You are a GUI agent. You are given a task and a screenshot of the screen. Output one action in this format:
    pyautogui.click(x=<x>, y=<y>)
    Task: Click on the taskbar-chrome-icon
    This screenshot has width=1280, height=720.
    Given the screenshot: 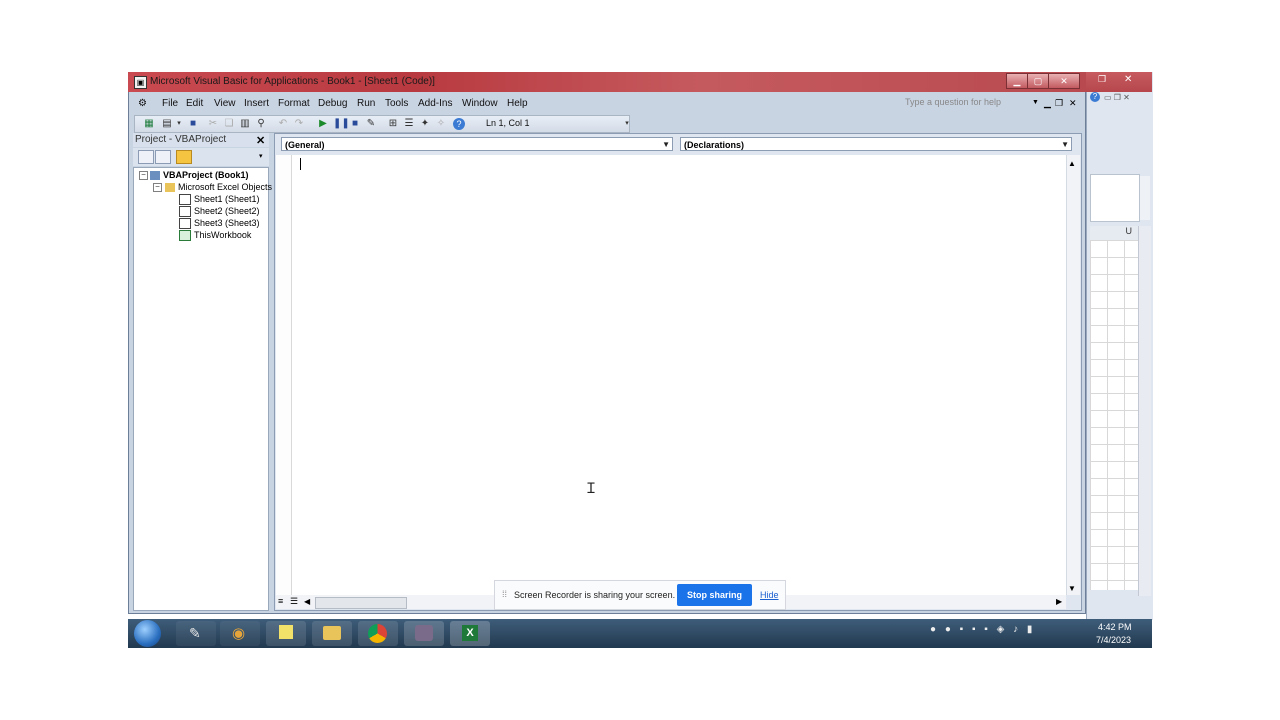 What is the action you would take?
    pyautogui.click(x=378, y=633)
    